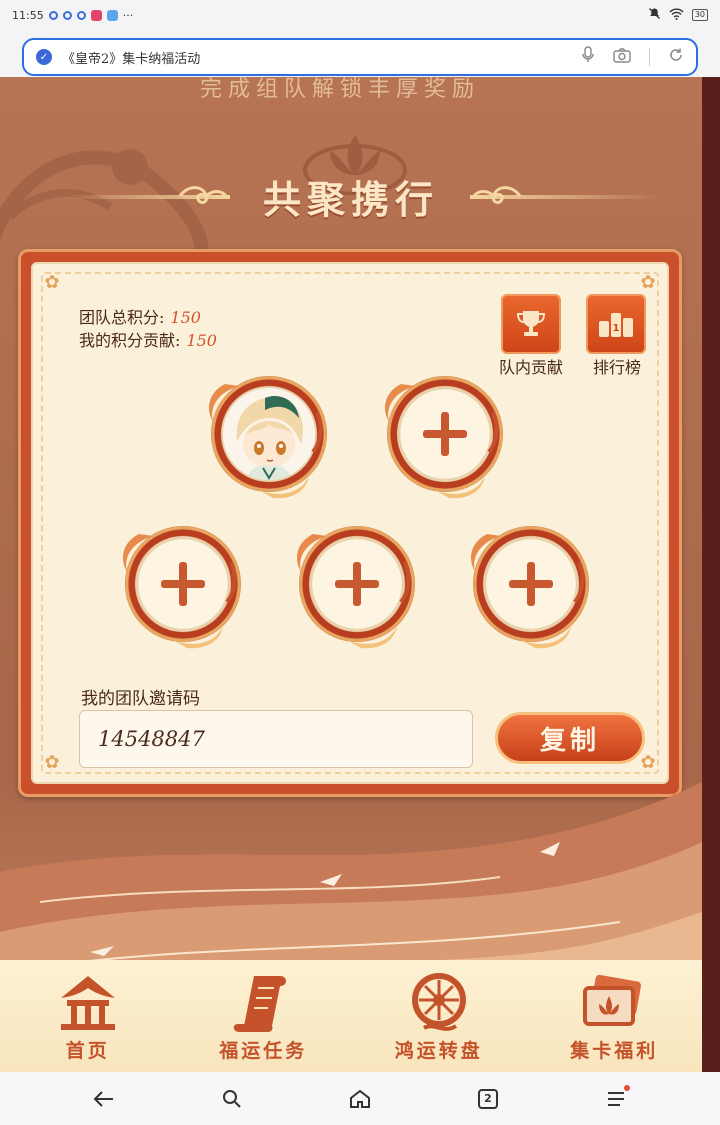 This screenshot has height=1125, width=720. I want to click on microphone-icon, so click(588, 57).